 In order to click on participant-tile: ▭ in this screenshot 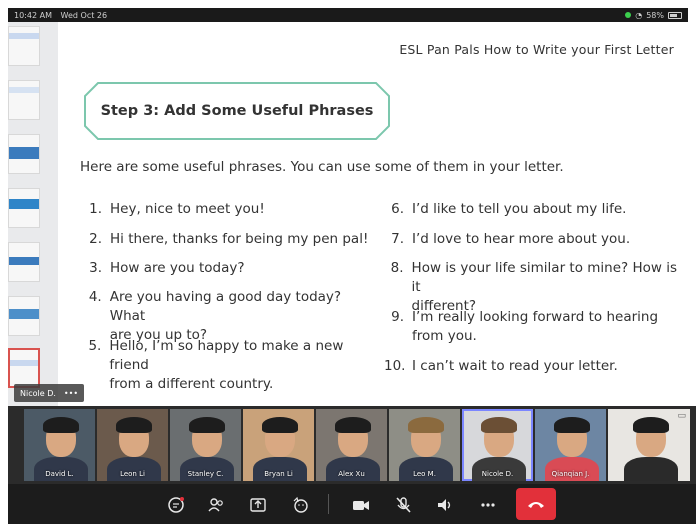, I will do `click(649, 445)`.